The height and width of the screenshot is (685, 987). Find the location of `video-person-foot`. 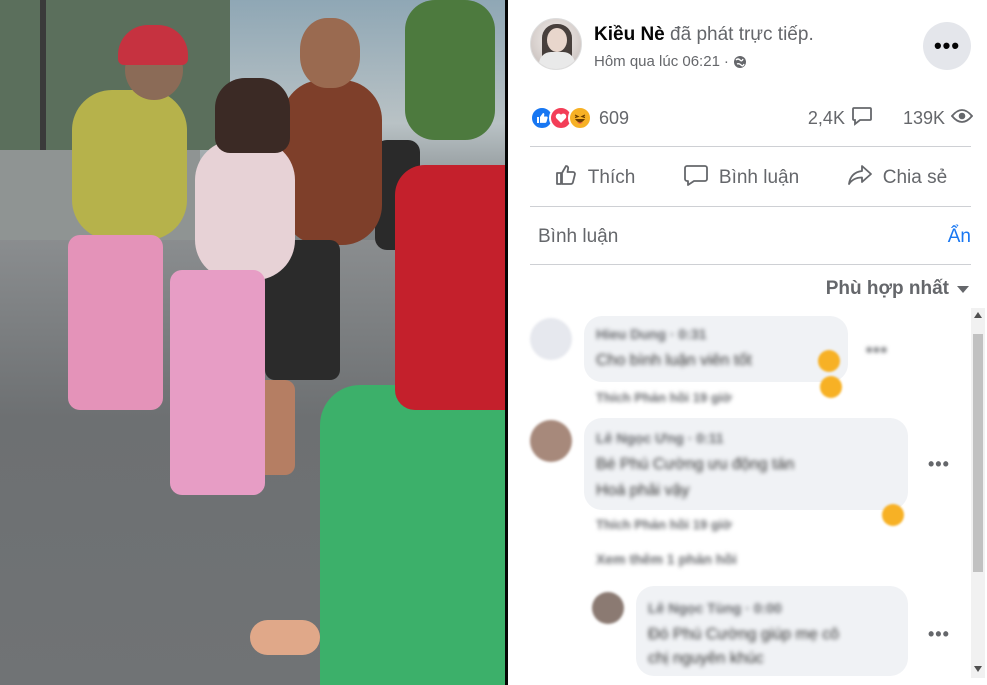

video-person-foot is located at coordinates (285, 637).